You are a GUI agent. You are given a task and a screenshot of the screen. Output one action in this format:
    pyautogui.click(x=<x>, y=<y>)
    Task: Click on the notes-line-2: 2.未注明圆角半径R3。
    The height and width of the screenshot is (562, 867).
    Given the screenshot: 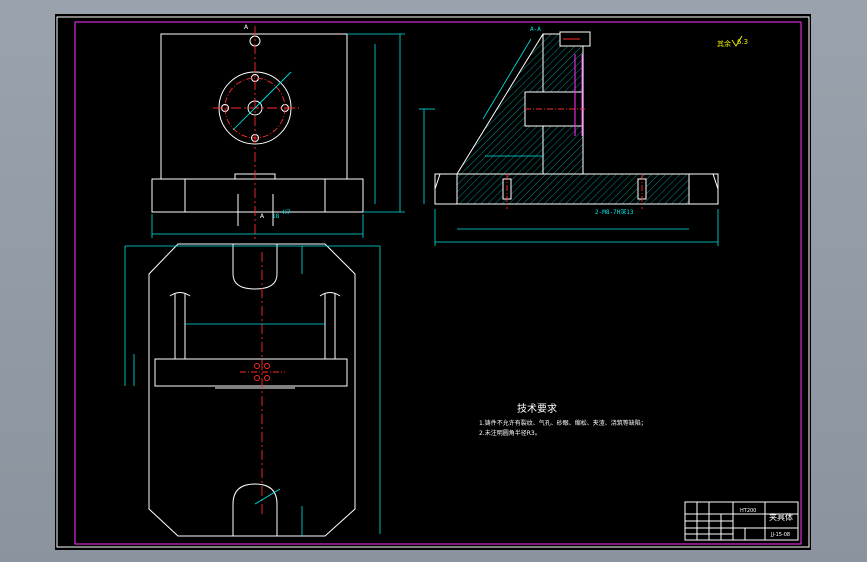 What is the action you would take?
    pyautogui.click(x=510, y=433)
    